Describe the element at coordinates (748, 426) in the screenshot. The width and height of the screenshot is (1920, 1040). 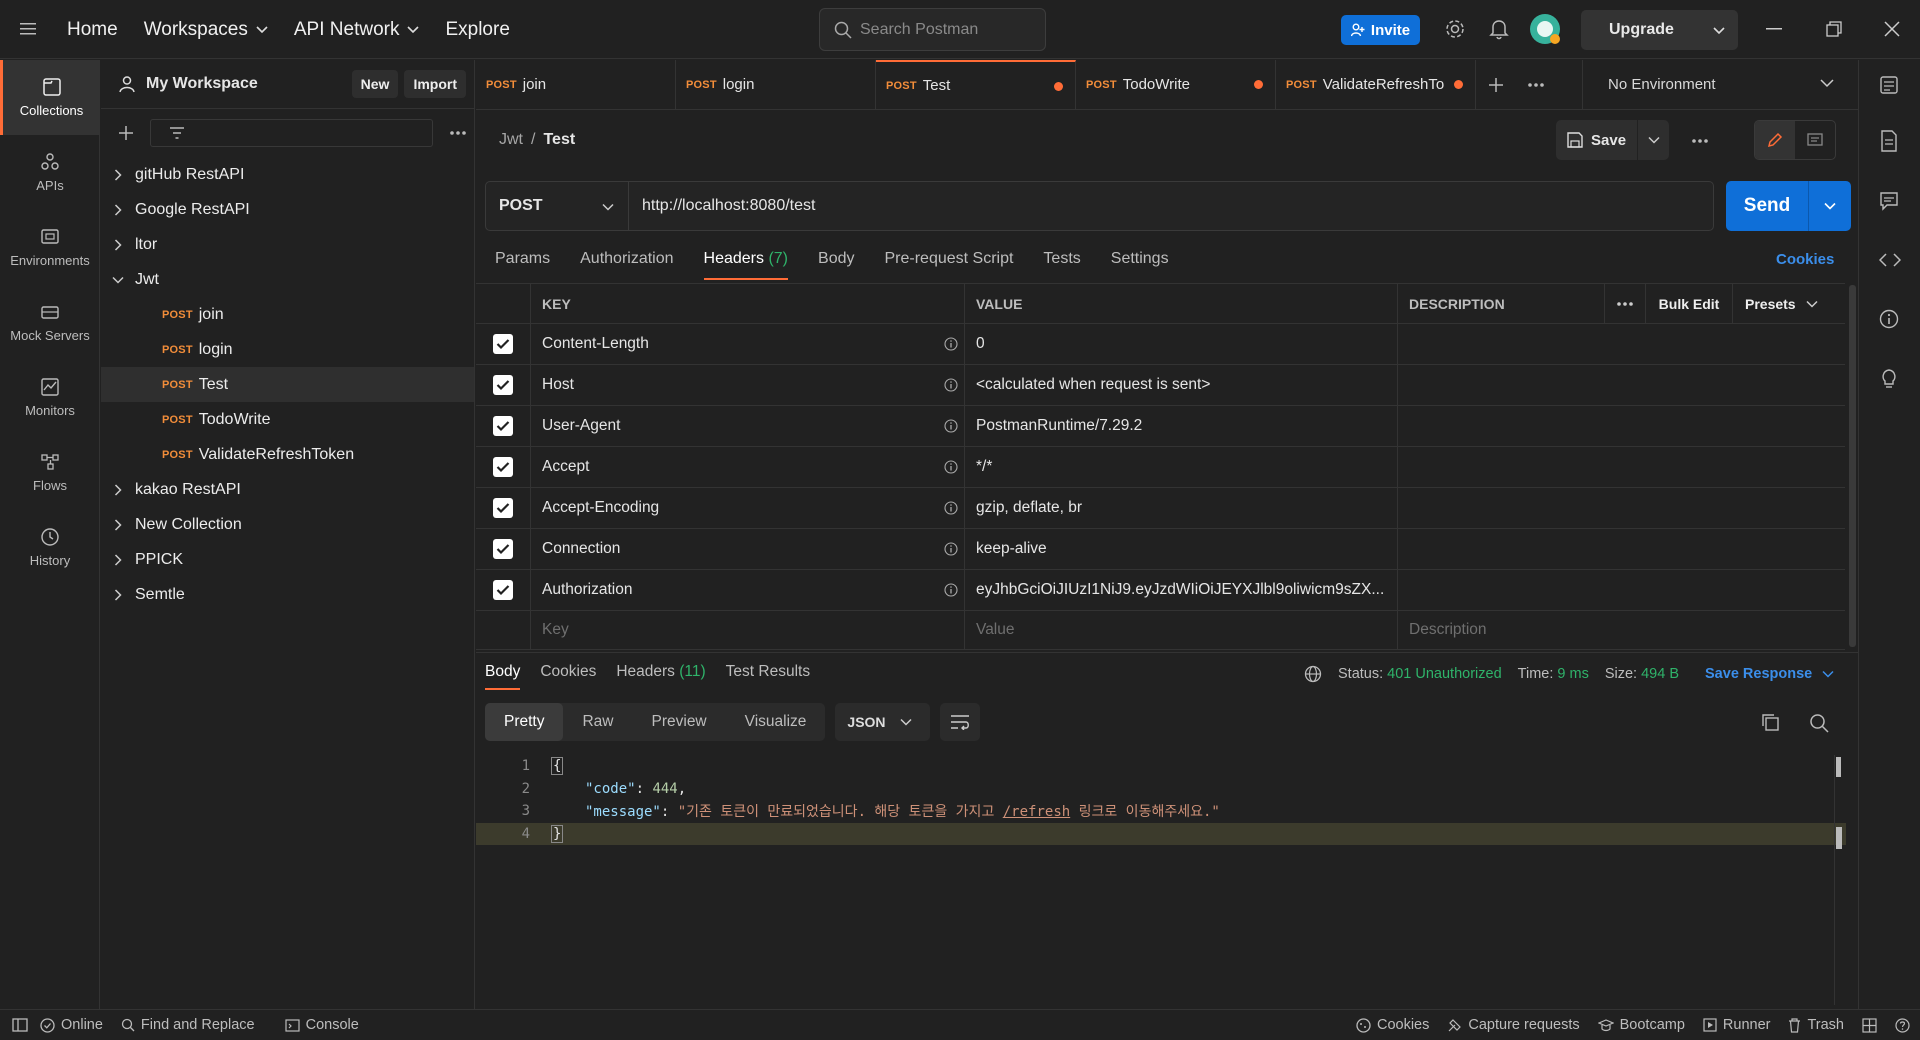
I see `header-key-cell: User-Agent` at that location.